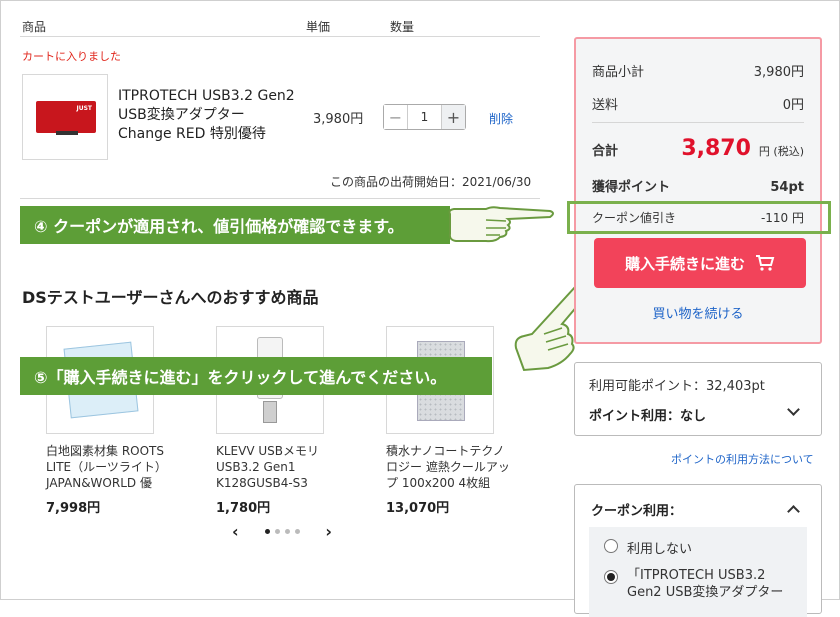 Image resolution: width=840 pixels, height=617 pixels. Describe the element at coordinates (698, 70) in the screenshot. I see `subtotal-row: 商品小計 3,980円` at that location.